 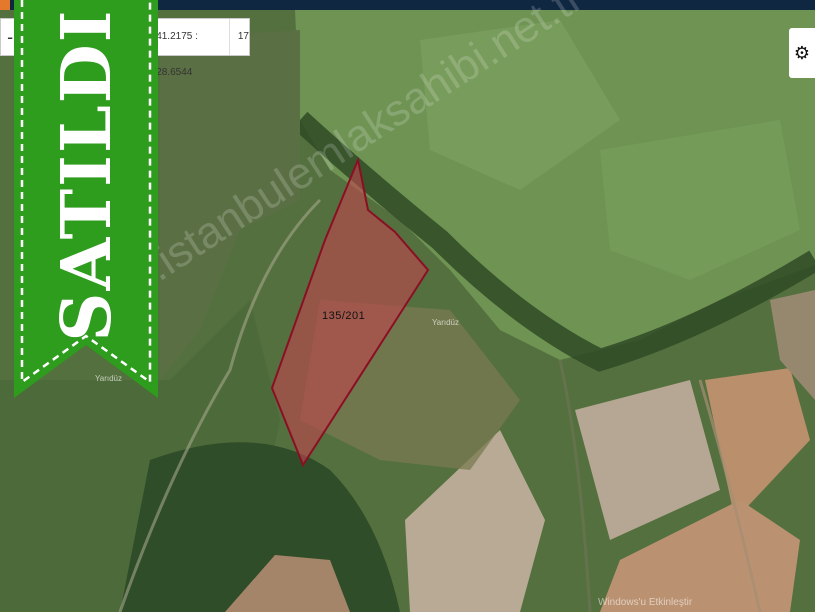 What do you see at coordinates (193, 48) in the screenshot?
I see `coordinate-readout: 41.2175 : 28.6544` at bounding box center [193, 48].